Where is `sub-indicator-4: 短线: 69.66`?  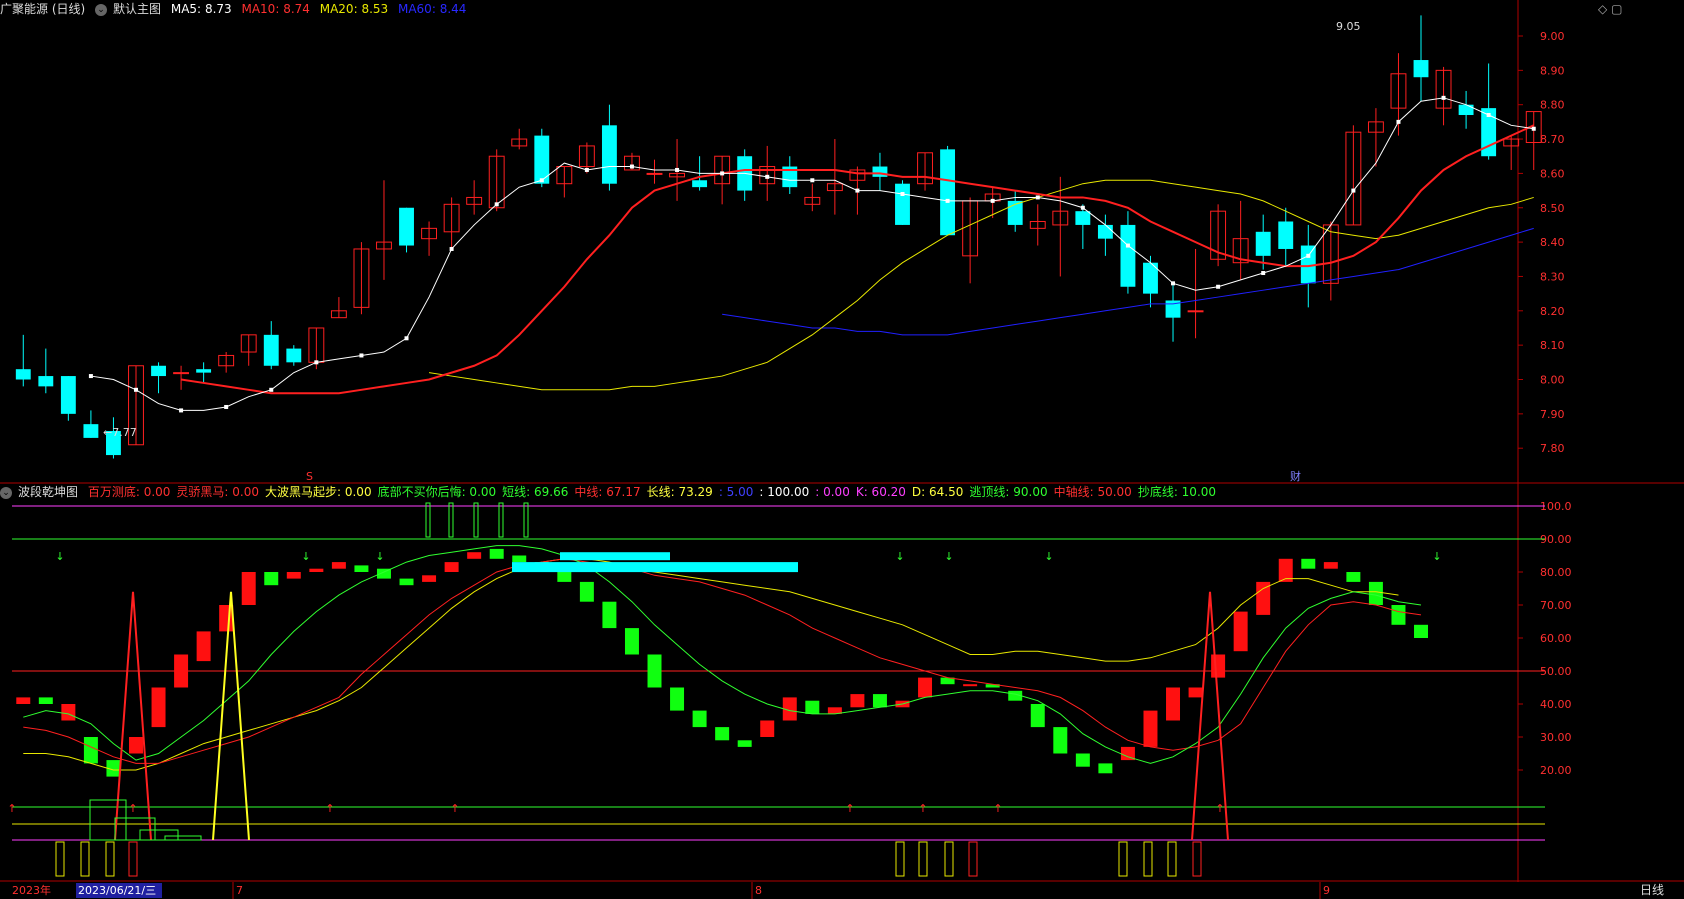
sub-indicator-4: 短线: 69.66 is located at coordinates (535, 492).